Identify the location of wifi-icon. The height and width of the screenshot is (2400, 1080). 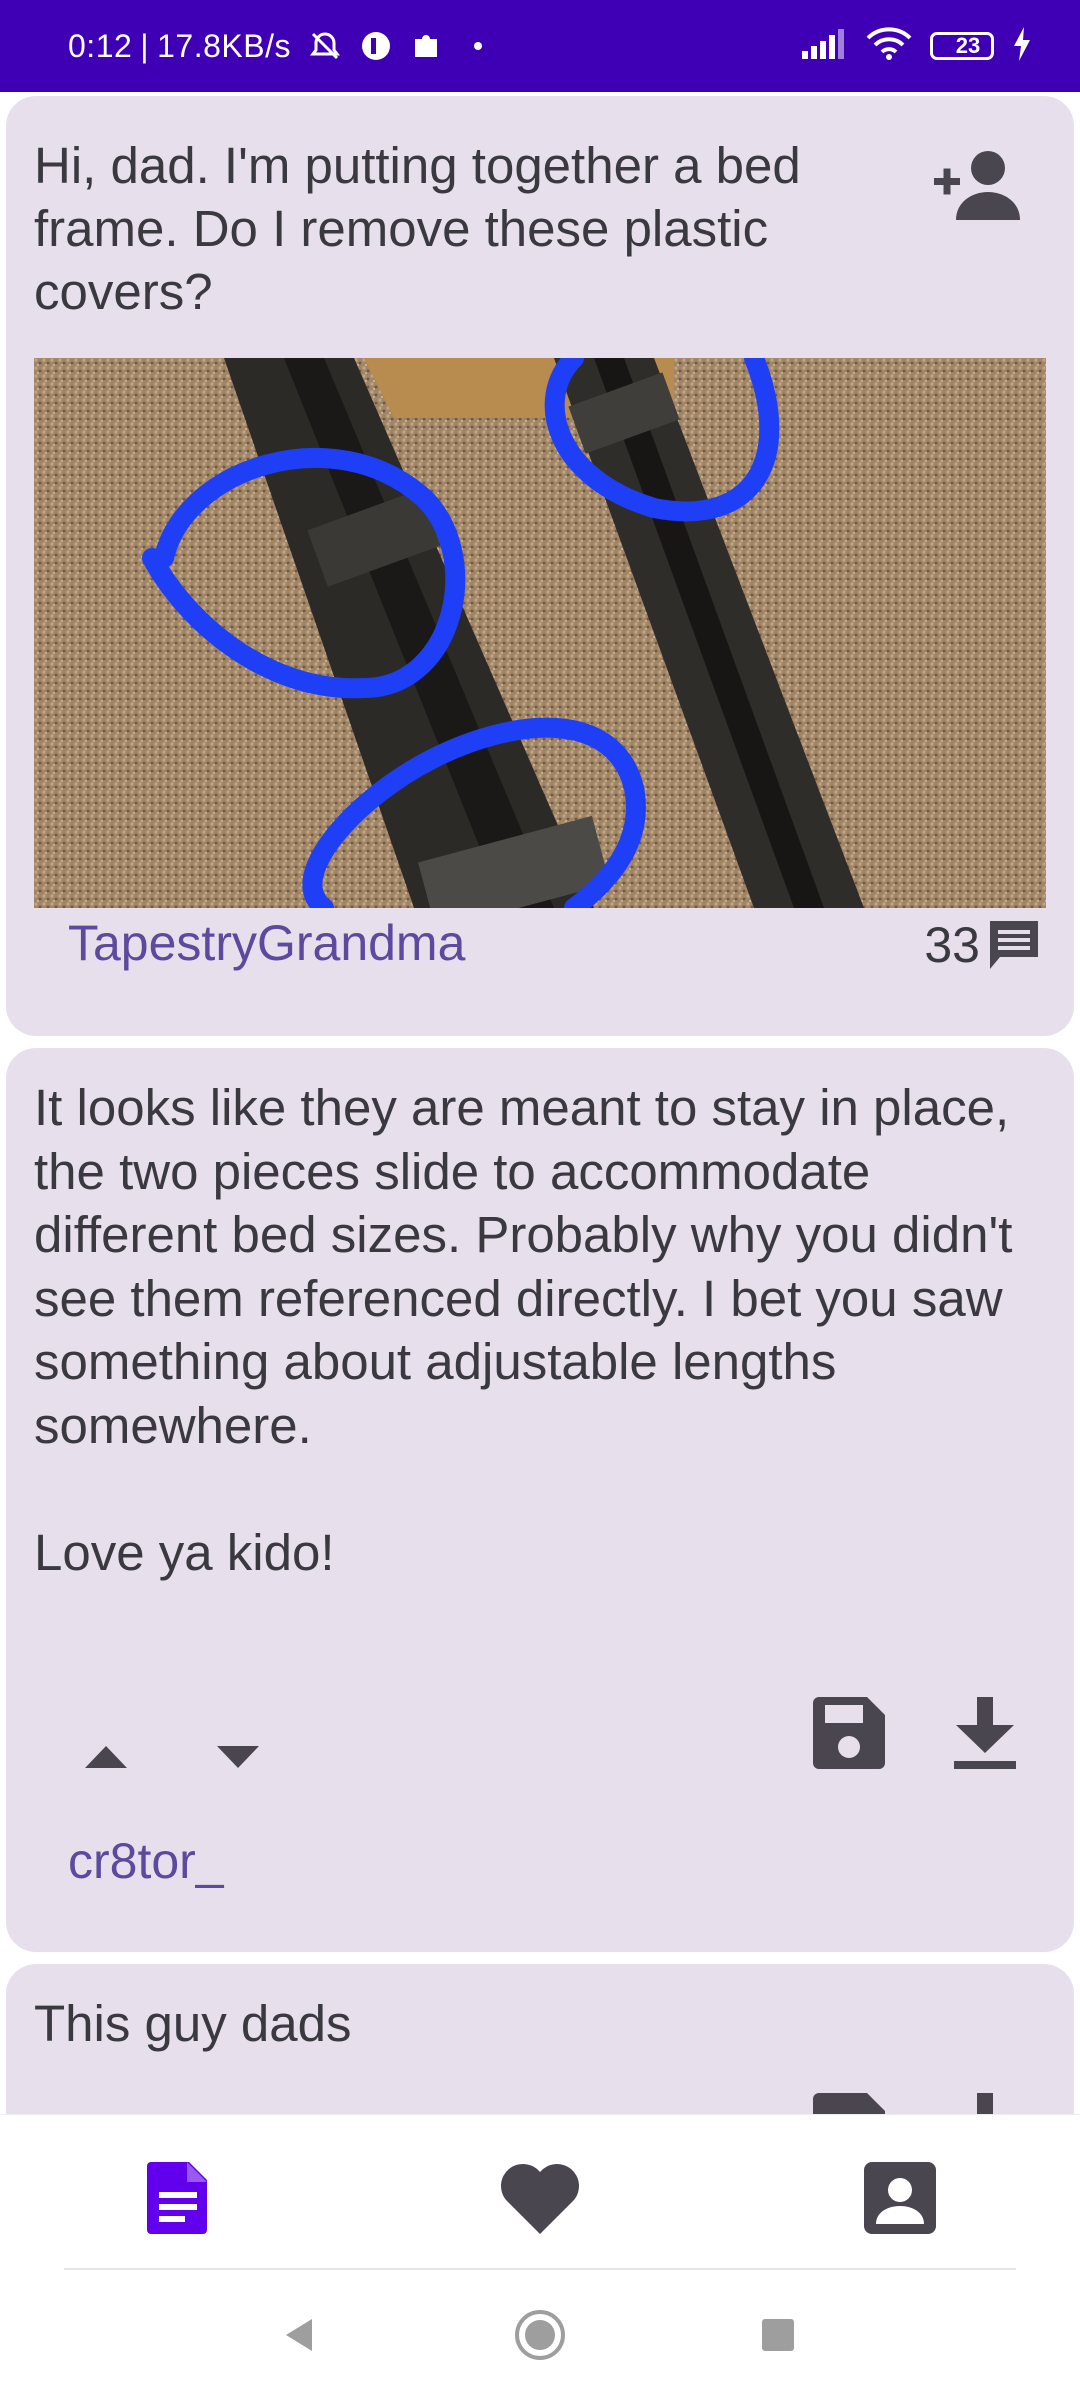
(889, 46).